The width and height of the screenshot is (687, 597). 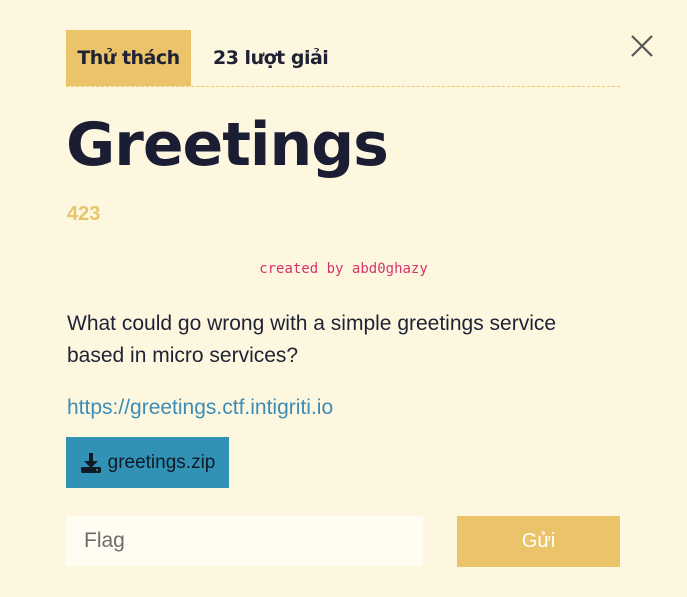 I want to click on download-file-button: greetings.zip, so click(x=147, y=462).